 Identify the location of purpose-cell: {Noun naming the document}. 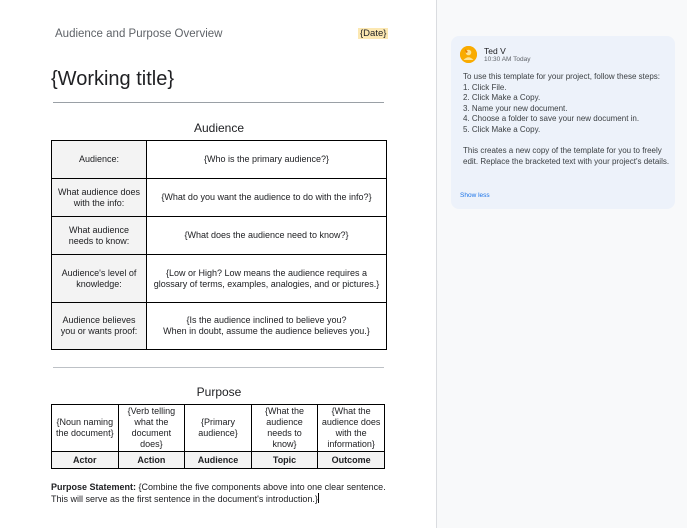
(85, 428).